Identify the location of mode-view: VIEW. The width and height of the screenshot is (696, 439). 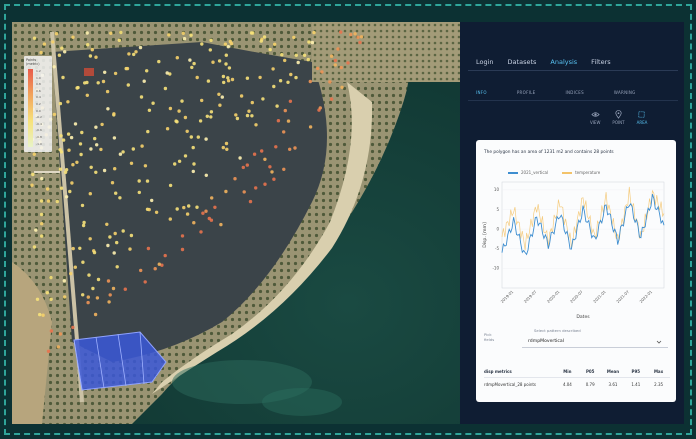
(595, 117).